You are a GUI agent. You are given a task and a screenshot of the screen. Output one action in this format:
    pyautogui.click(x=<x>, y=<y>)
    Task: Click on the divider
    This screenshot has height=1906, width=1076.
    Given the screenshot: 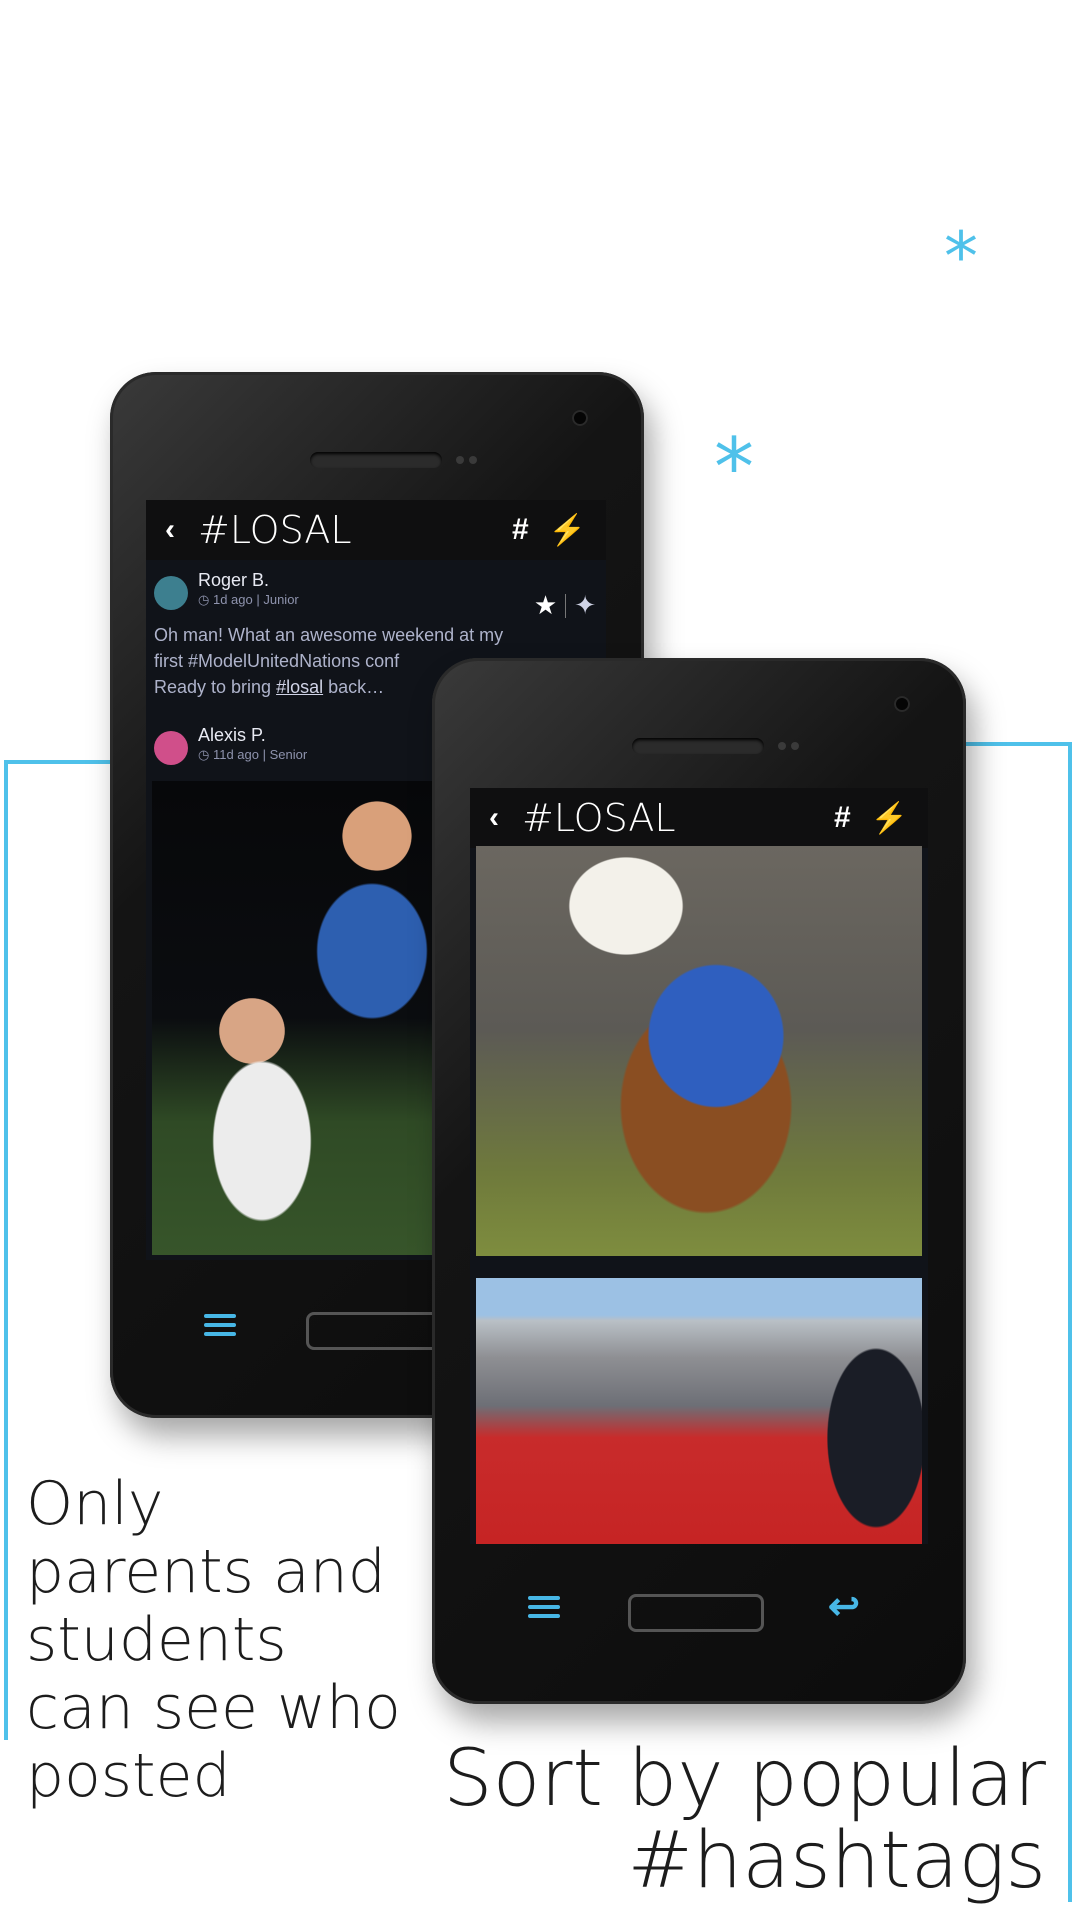 What is the action you would take?
    pyautogui.click(x=566, y=605)
    